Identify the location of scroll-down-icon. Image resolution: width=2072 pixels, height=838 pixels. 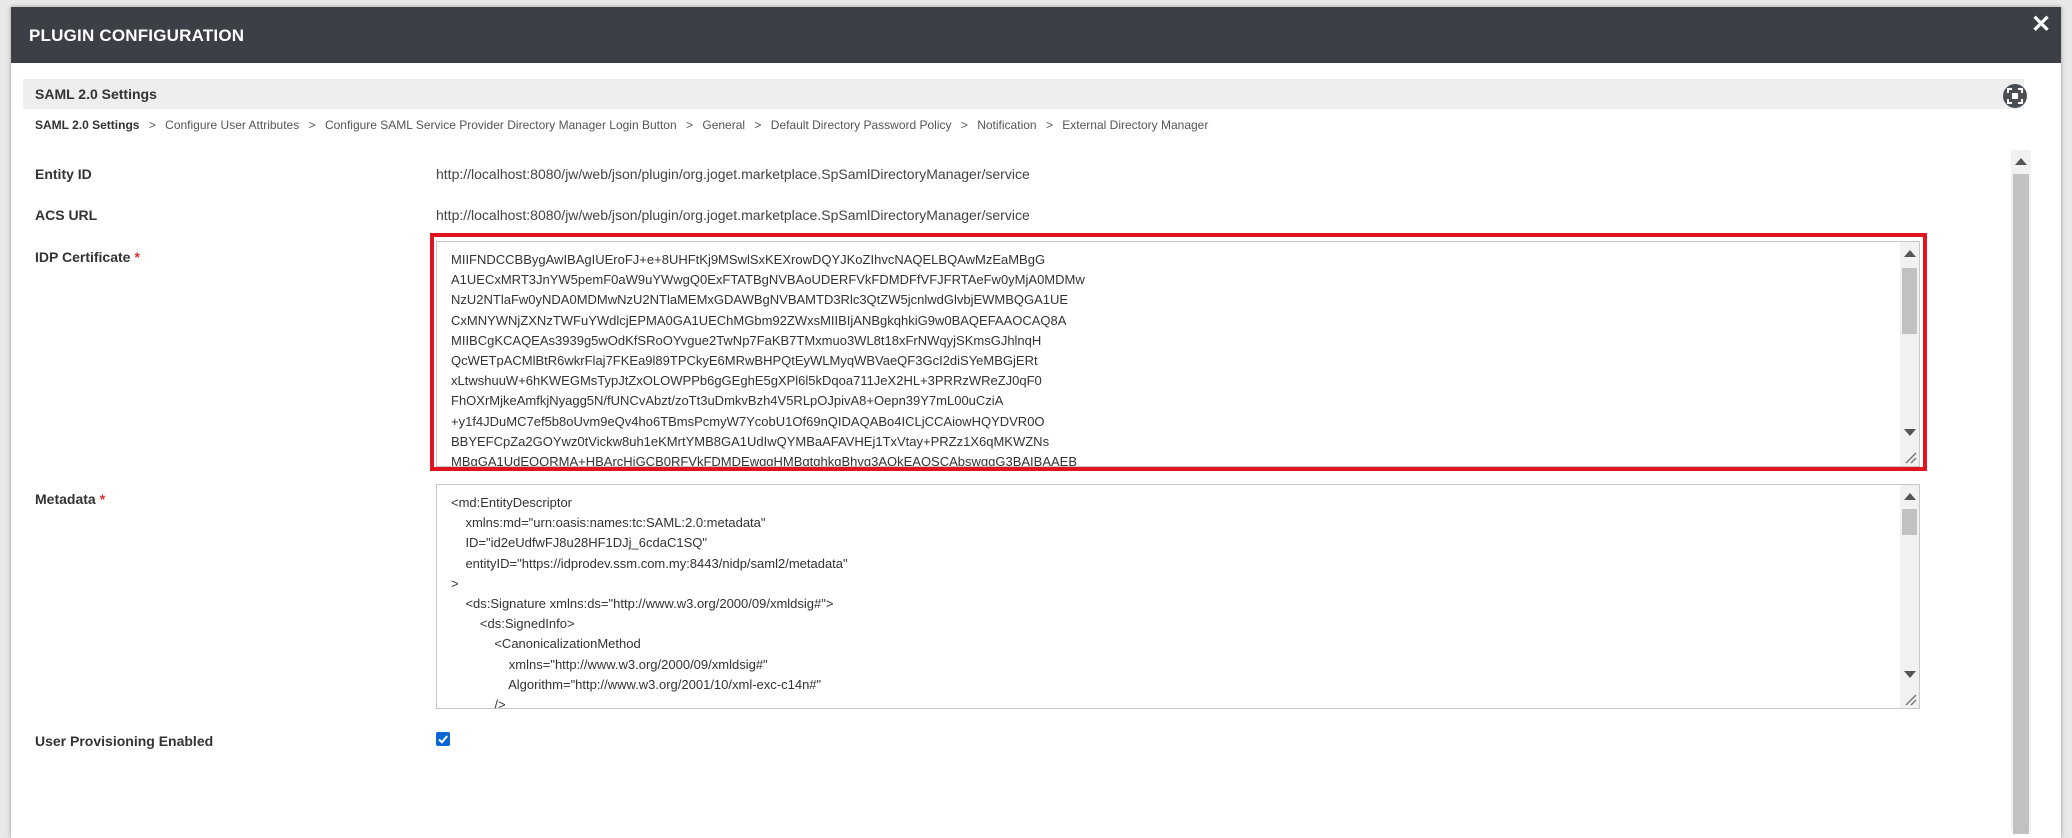
(1910, 674).